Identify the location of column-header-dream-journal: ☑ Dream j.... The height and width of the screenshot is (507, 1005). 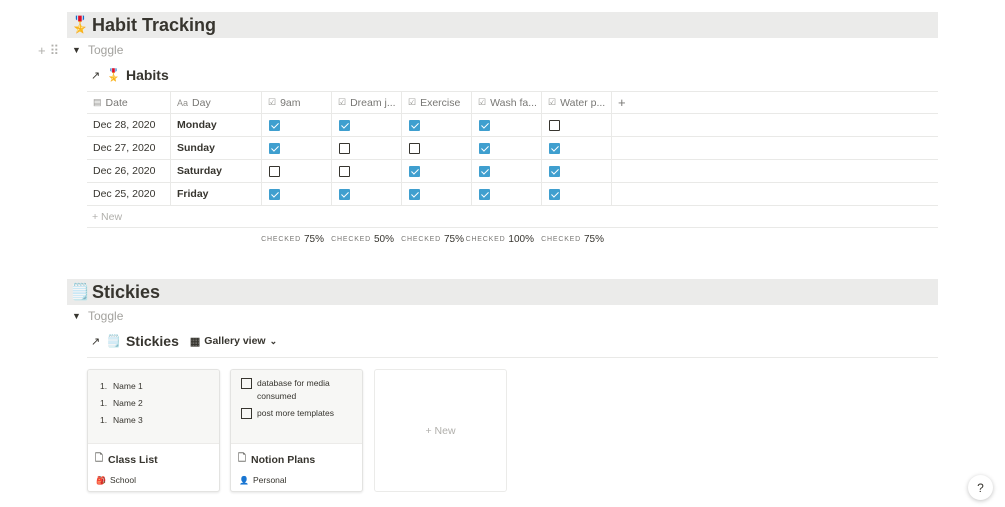
(367, 102).